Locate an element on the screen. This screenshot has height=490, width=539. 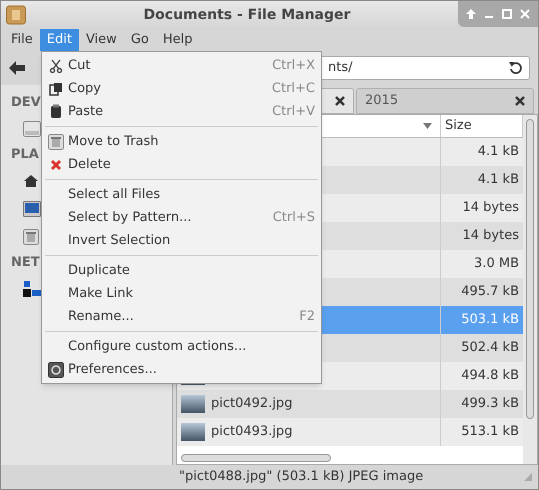
file-size: 499.3 kB is located at coordinates (490, 404).